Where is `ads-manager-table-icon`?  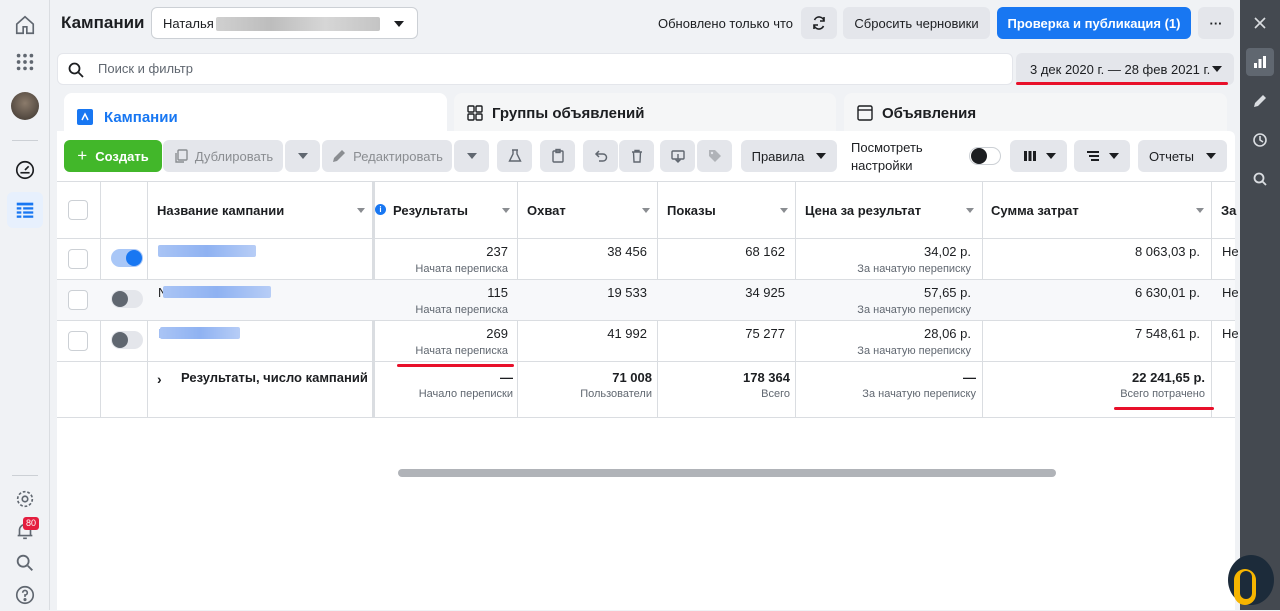
ads-manager-table-icon is located at coordinates (25, 210).